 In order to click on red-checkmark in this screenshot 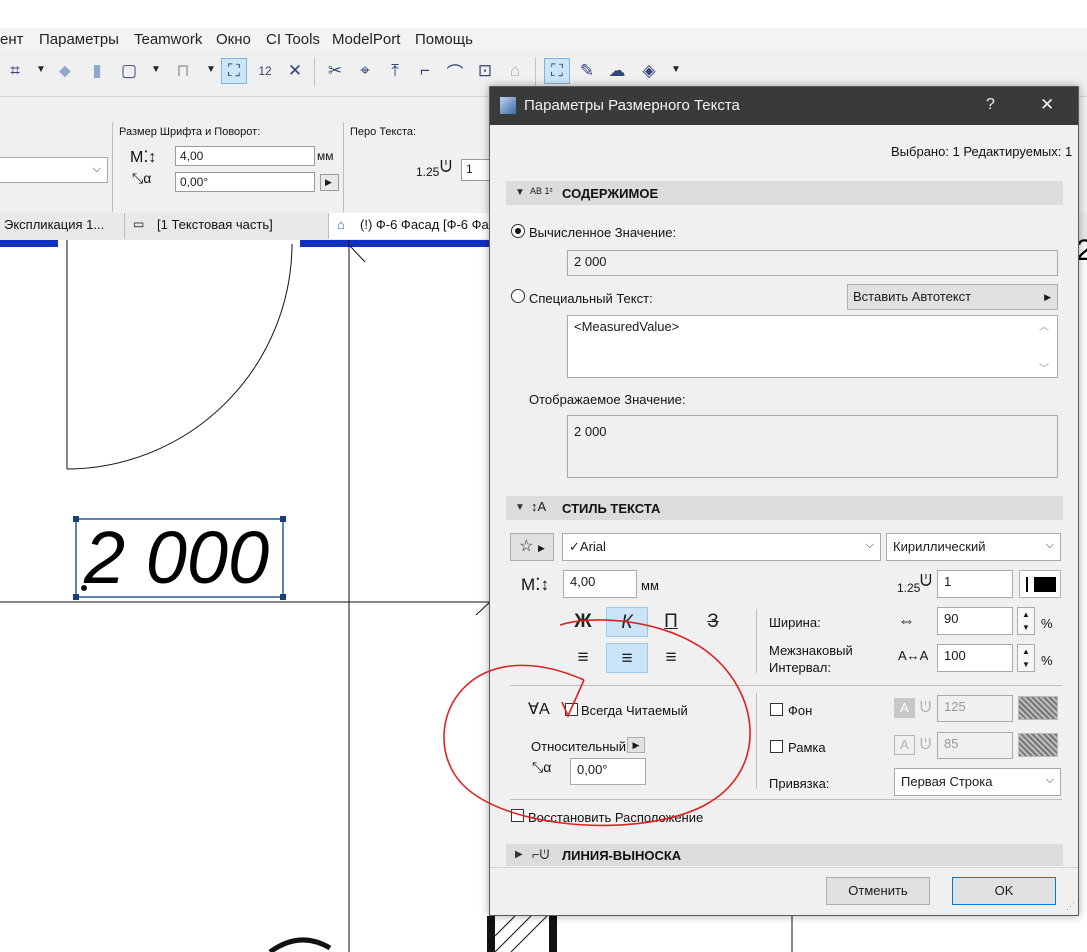, I will do `click(573, 698)`.